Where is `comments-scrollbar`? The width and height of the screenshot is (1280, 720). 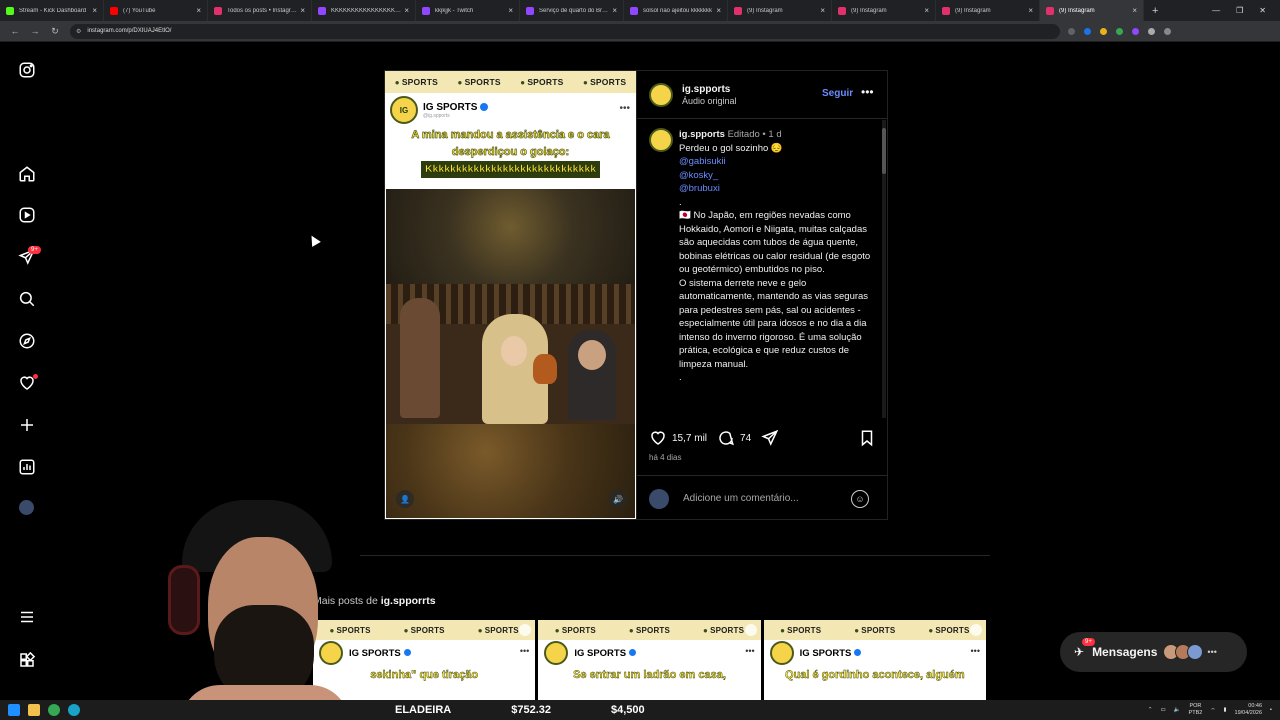 comments-scrollbar is located at coordinates (884, 269).